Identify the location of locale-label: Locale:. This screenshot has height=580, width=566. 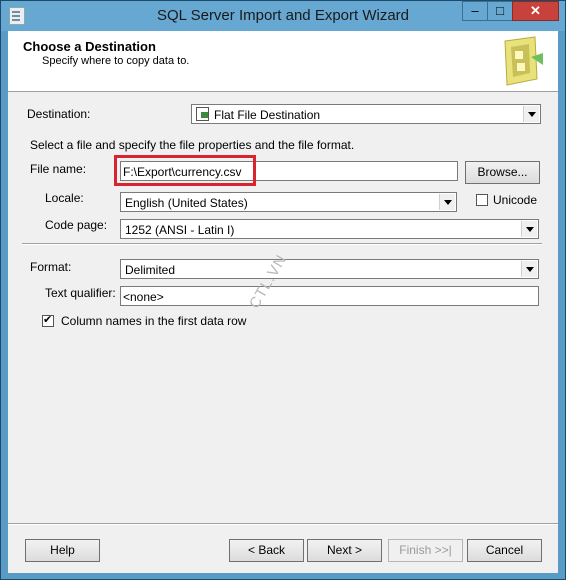
(64, 198).